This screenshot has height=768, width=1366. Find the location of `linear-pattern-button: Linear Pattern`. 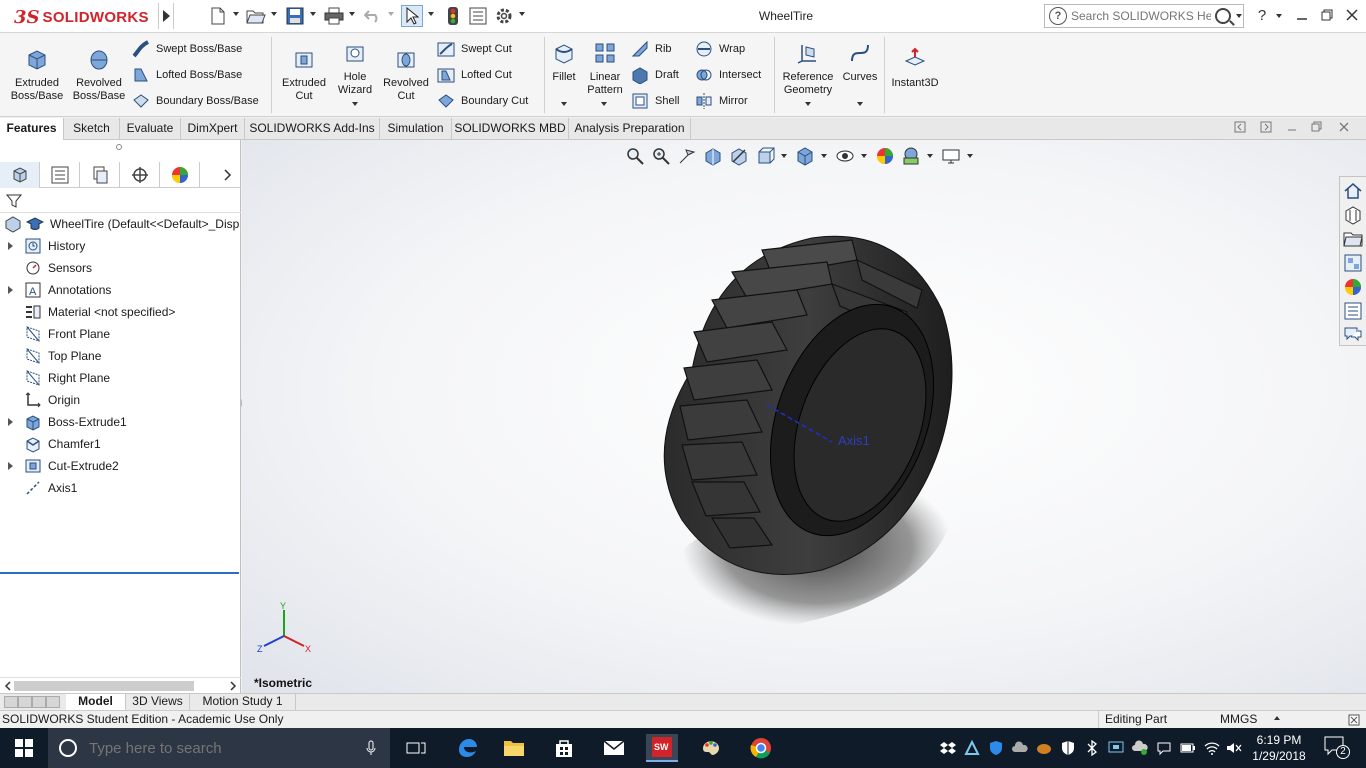

linear-pattern-button: Linear Pattern is located at coordinates (605, 69).